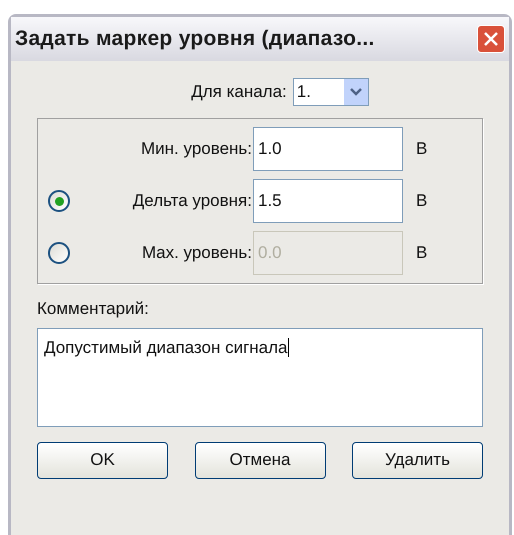 This screenshot has width=514, height=535. What do you see at coordinates (102, 460) in the screenshot?
I see `dialog-button: OK` at bounding box center [102, 460].